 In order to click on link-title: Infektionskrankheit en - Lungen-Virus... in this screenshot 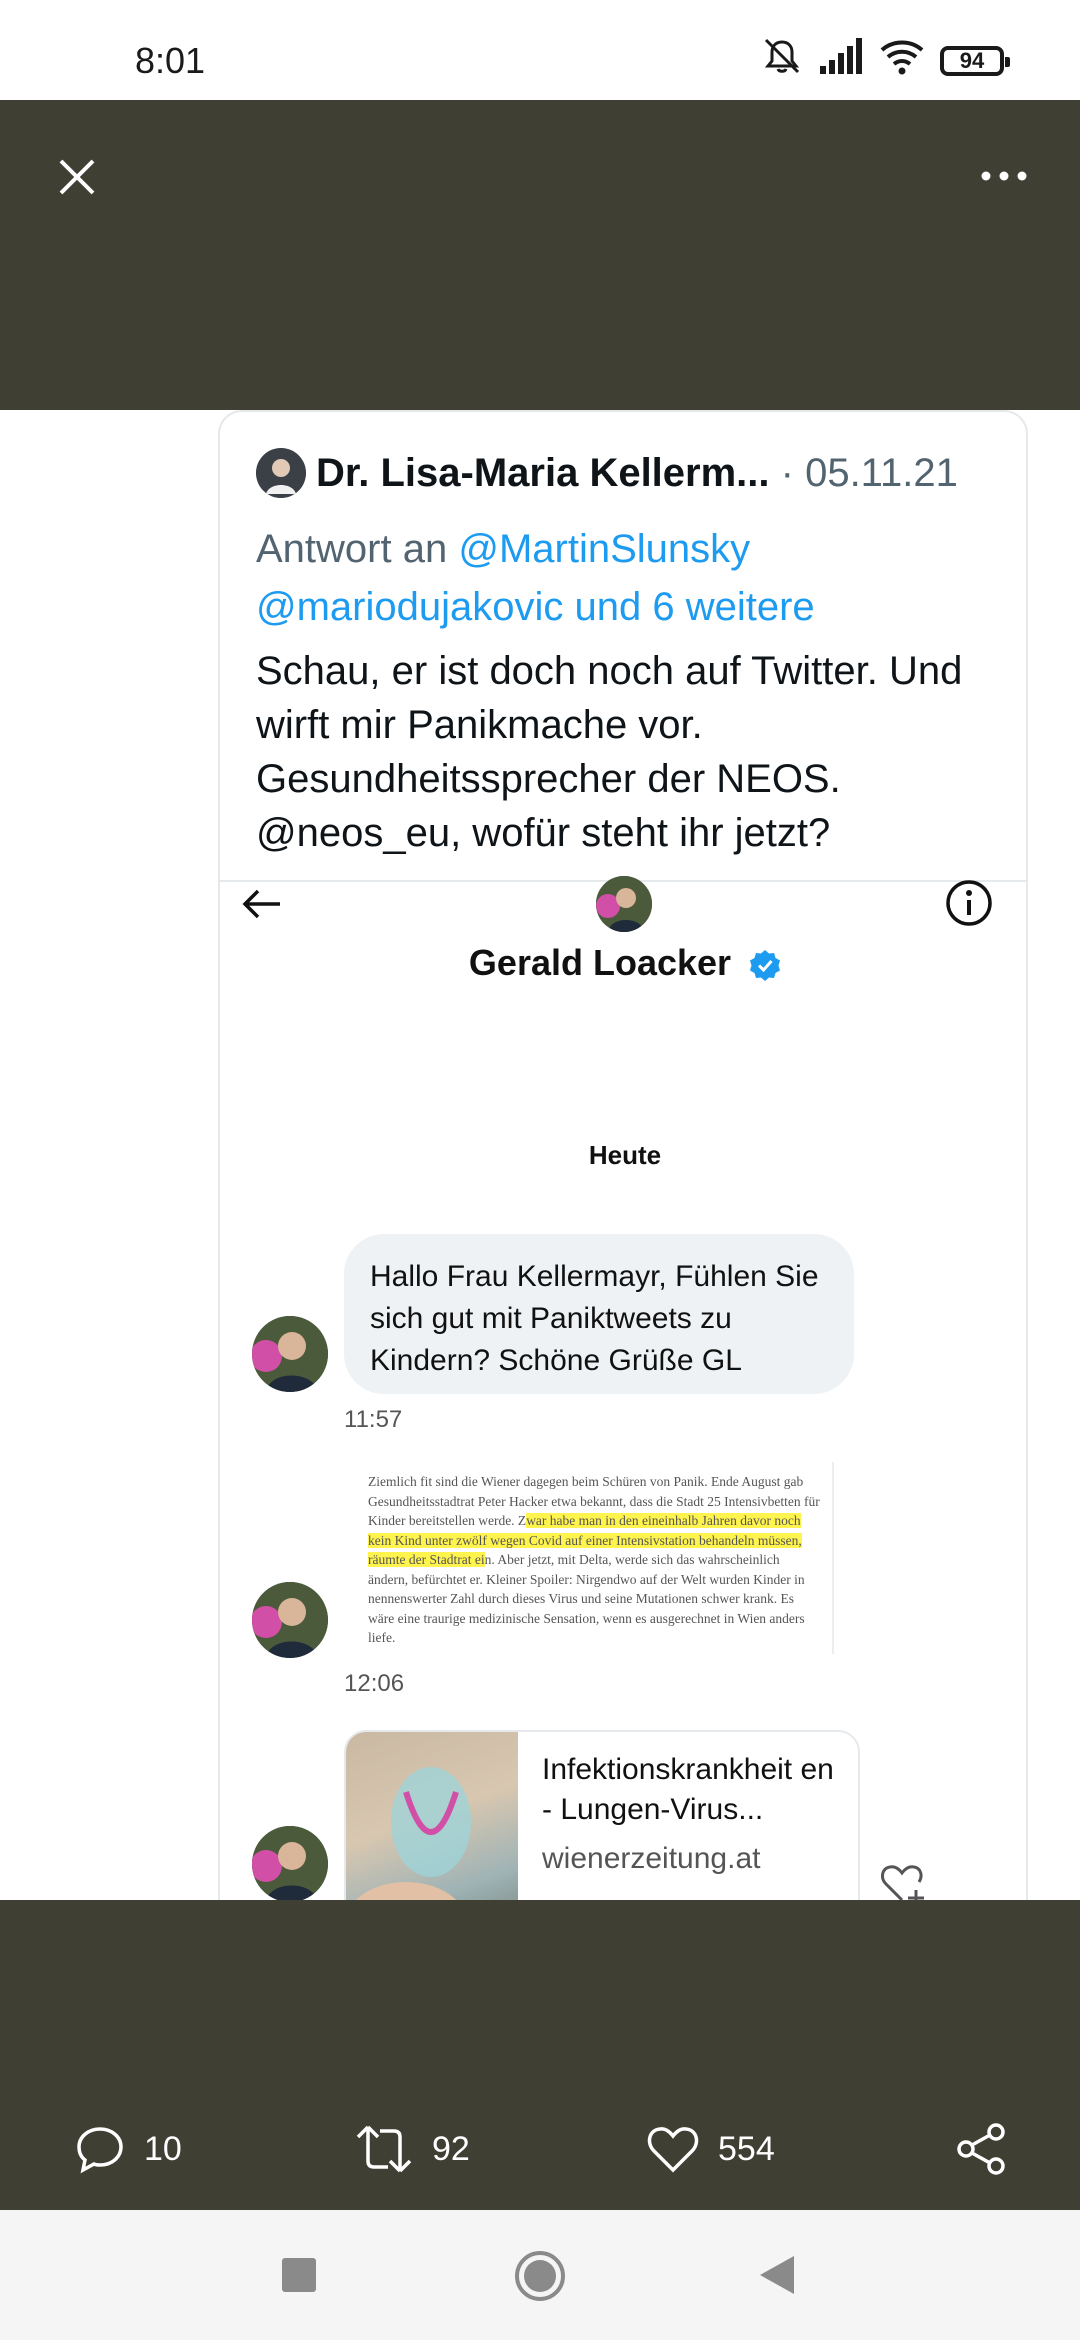, I will do `click(688, 1789)`.